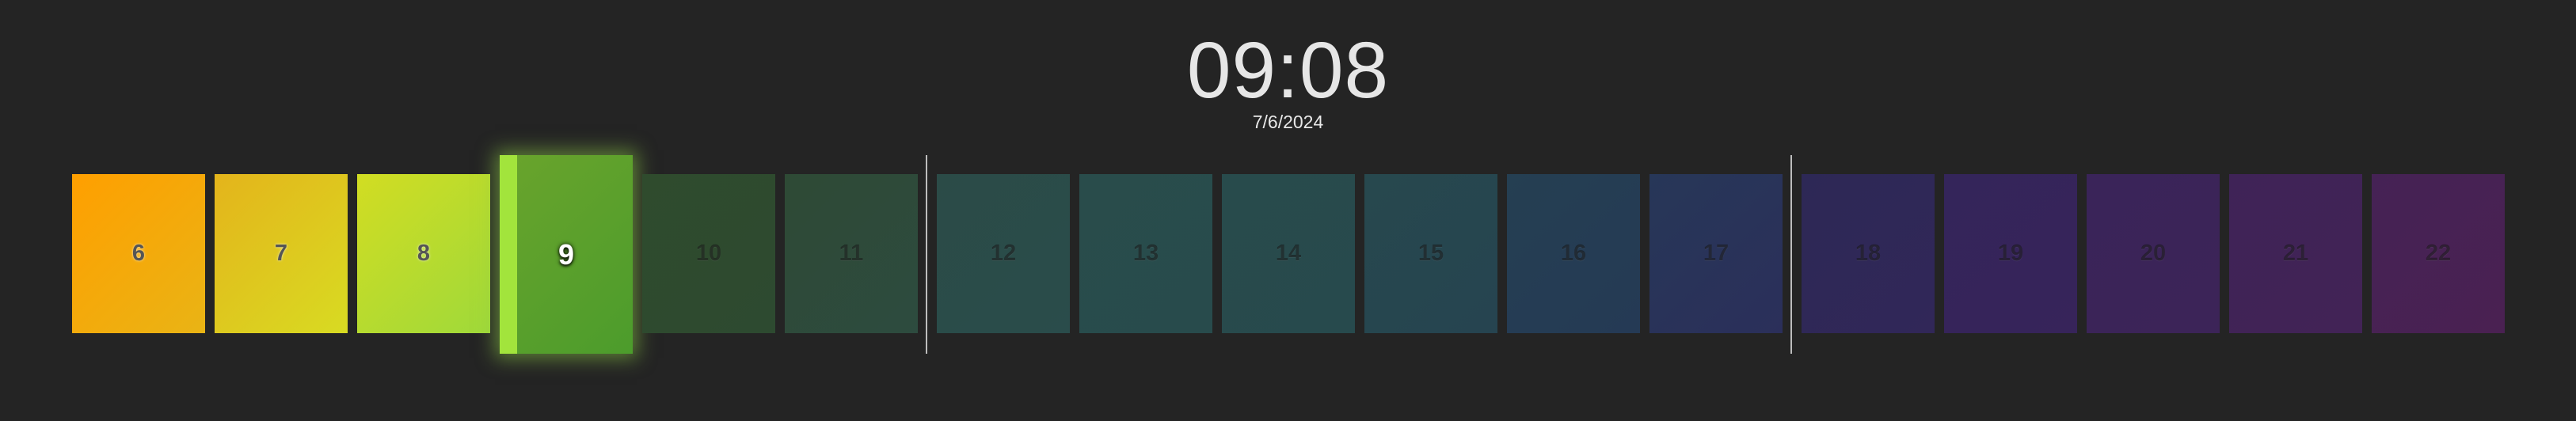  I want to click on hour-label: 13, so click(1145, 253).